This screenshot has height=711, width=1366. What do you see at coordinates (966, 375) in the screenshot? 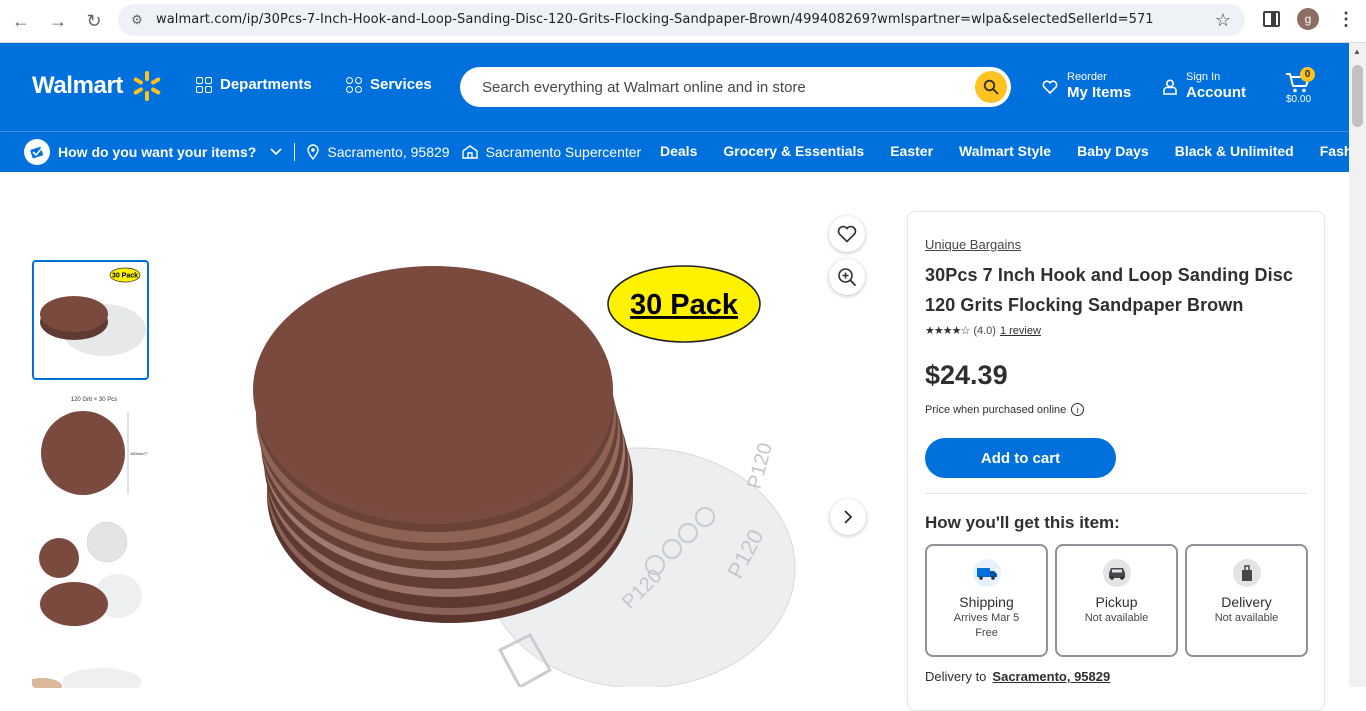
I see `price: $24.39` at bounding box center [966, 375].